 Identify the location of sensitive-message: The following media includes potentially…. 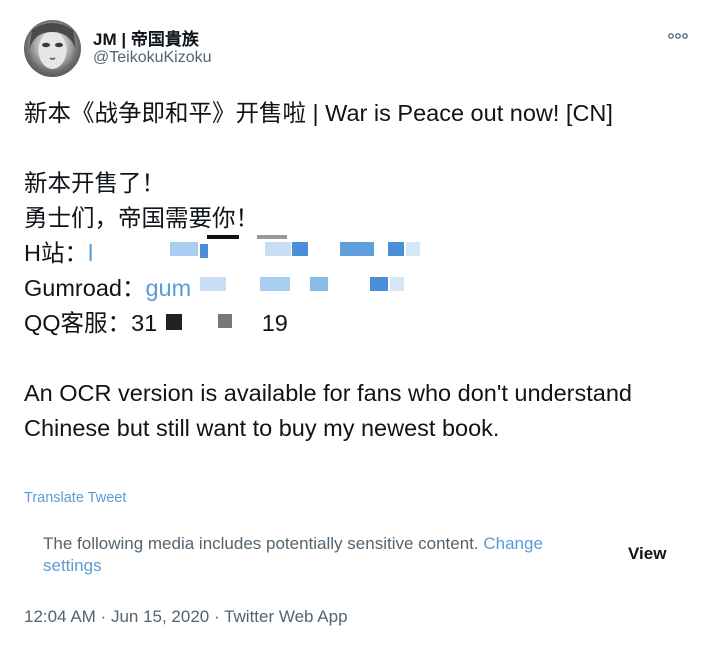
(263, 543).